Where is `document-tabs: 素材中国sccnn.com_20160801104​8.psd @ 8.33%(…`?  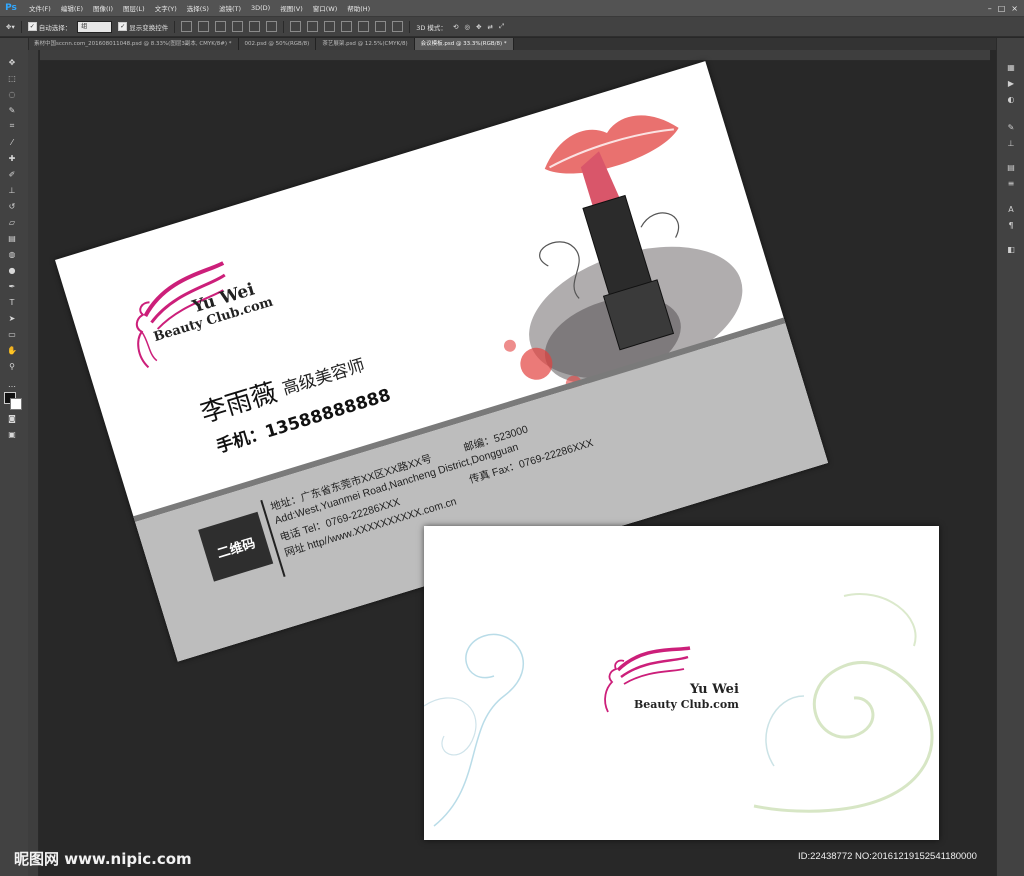
document-tabs: 素材中国sccnn.com_20160801104​8.psd @ 8.33%(… is located at coordinates (526, 44).